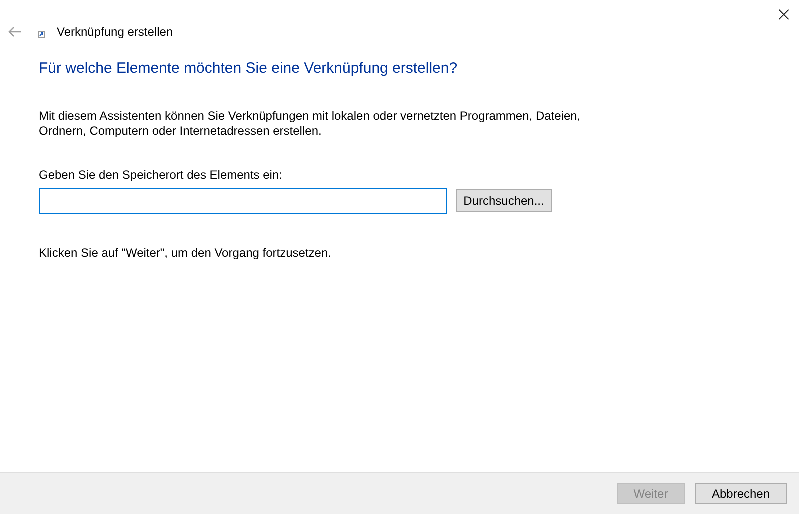 The image size is (799, 514). What do you see at coordinates (161, 175) in the screenshot?
I see `location-label: Geben Sie den Speicherort des Elements ein:` at bounding box center [161, 175].